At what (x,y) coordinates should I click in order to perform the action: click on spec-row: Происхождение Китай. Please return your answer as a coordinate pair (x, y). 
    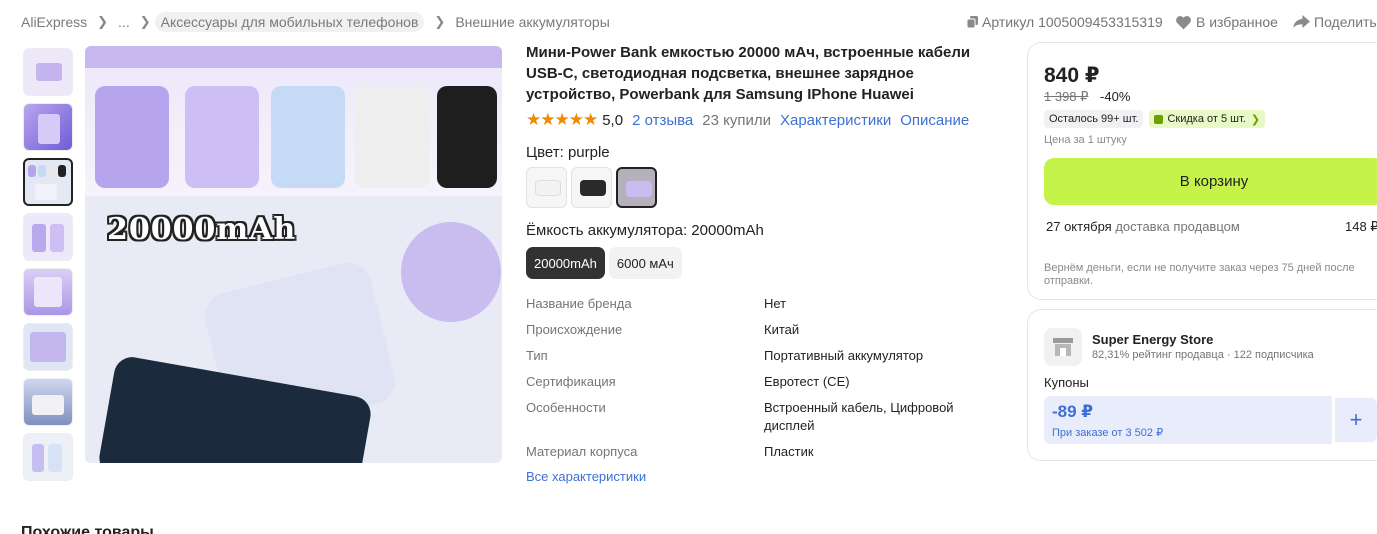
    Looking at the image, I should click on (766, 330).